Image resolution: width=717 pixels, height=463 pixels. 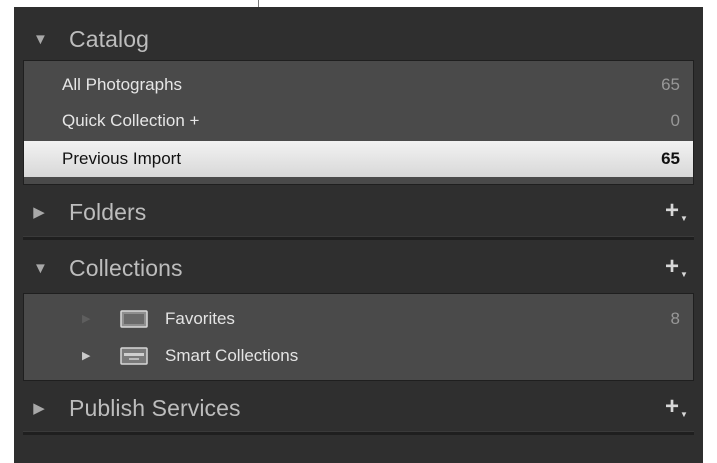 I want to click on folders-header: ▶ Folders + ▼, so click(x=358, y=212).